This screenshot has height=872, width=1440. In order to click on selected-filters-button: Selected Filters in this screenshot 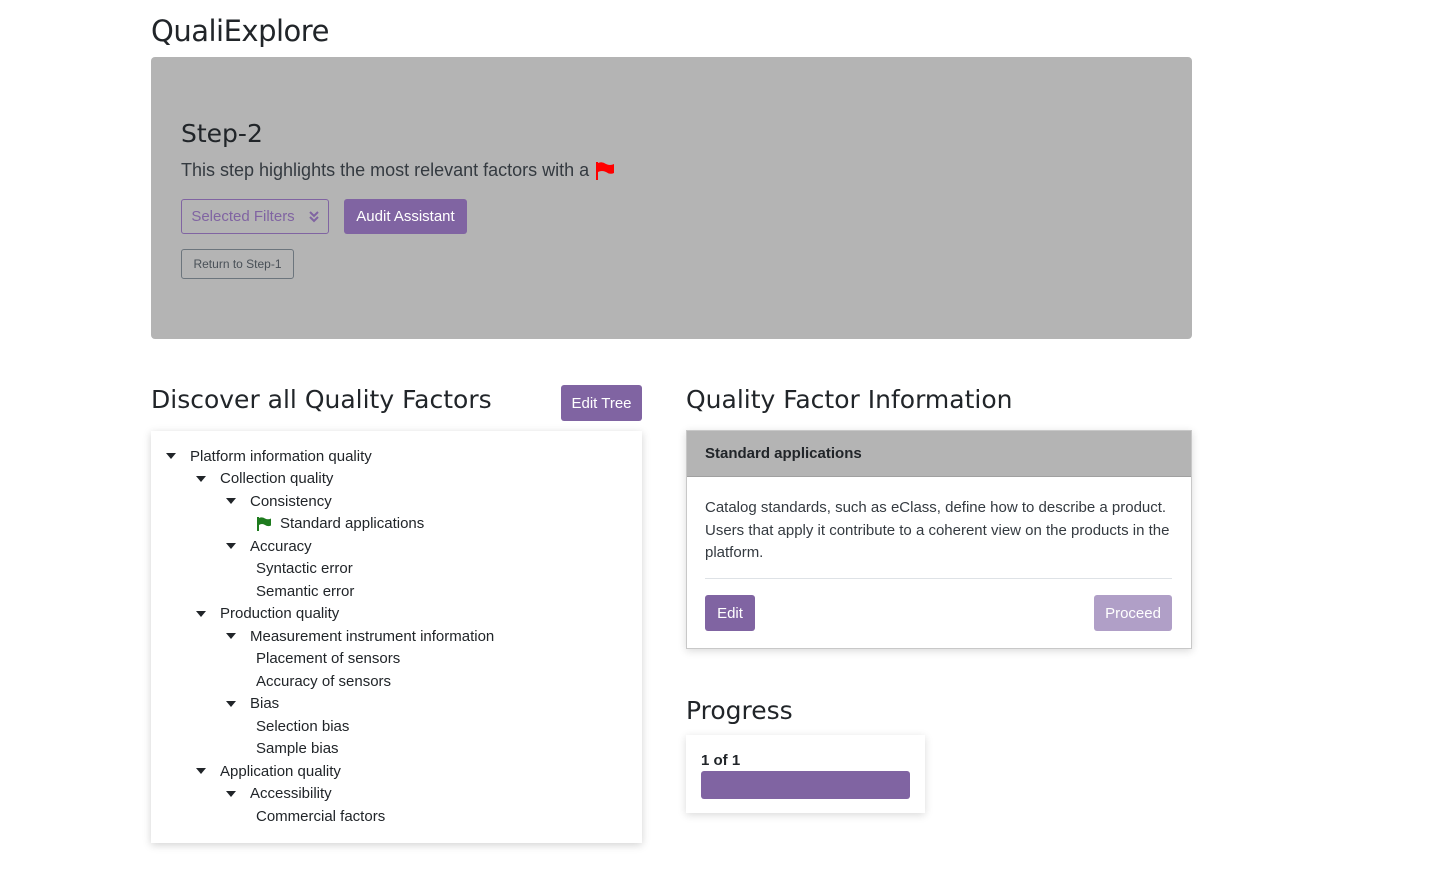, I will do `click(255, 216)`.